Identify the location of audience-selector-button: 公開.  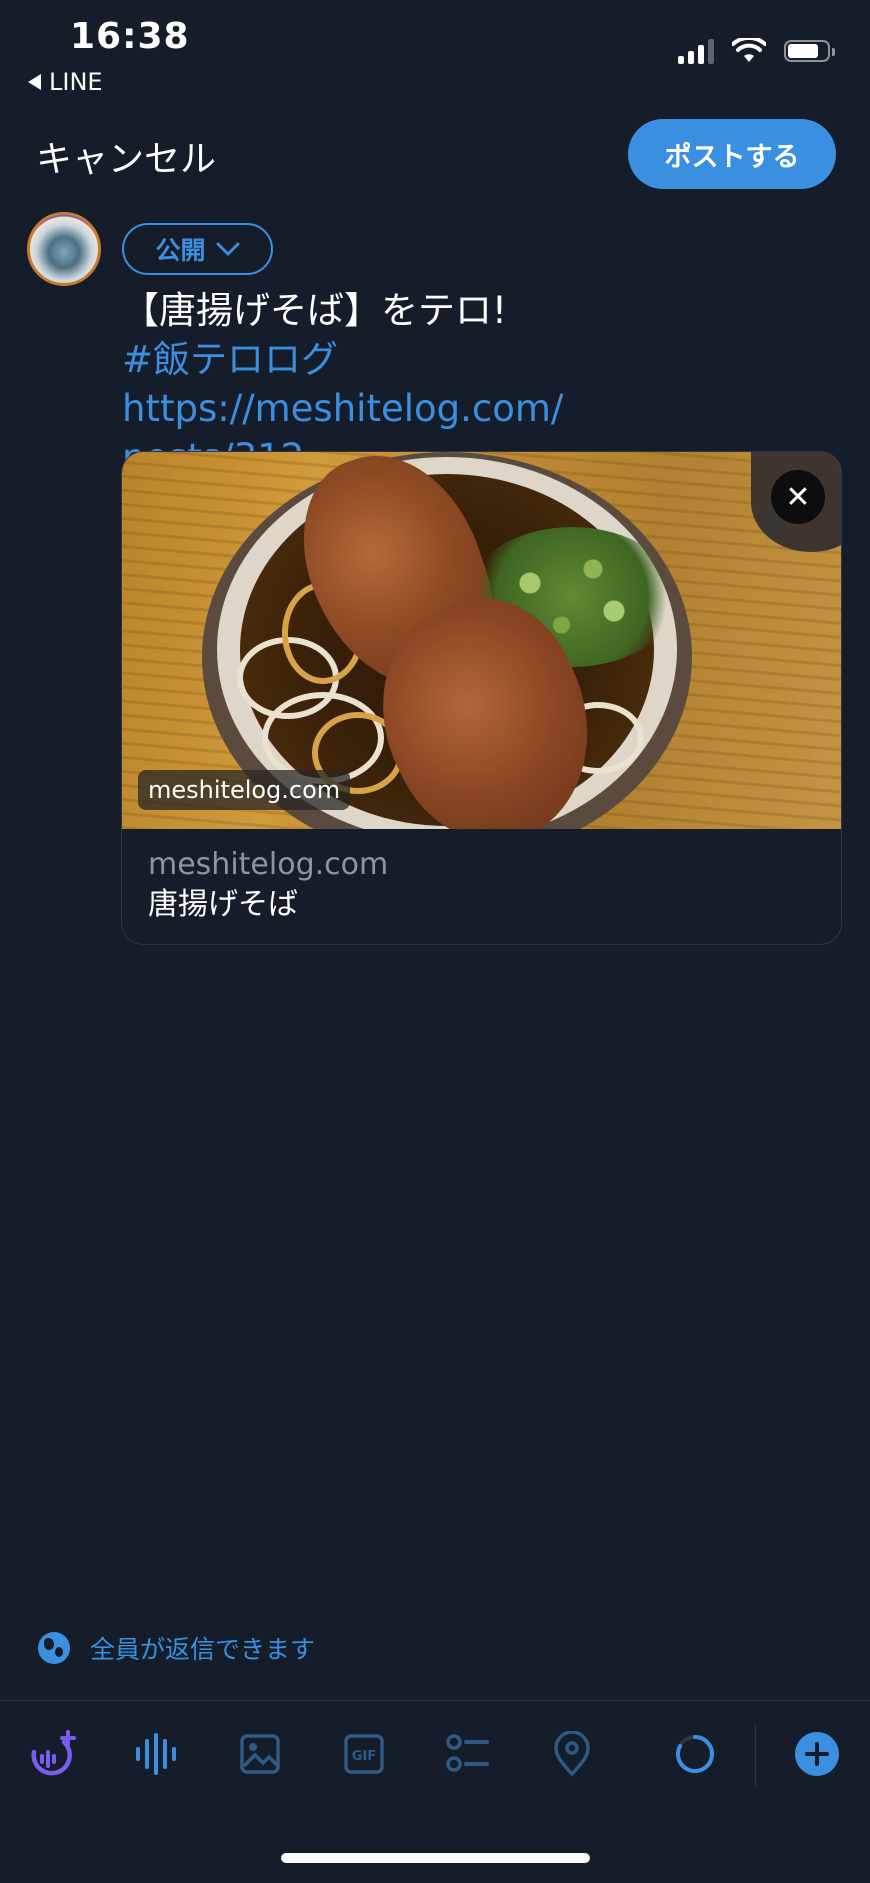
(197, 249).